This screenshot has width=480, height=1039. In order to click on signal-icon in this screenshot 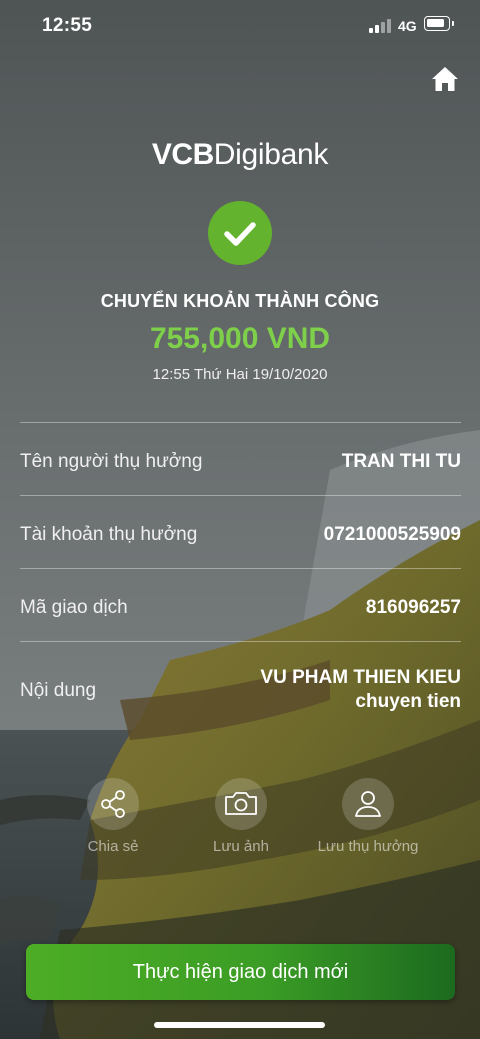, I will do `click(380, 25)`.